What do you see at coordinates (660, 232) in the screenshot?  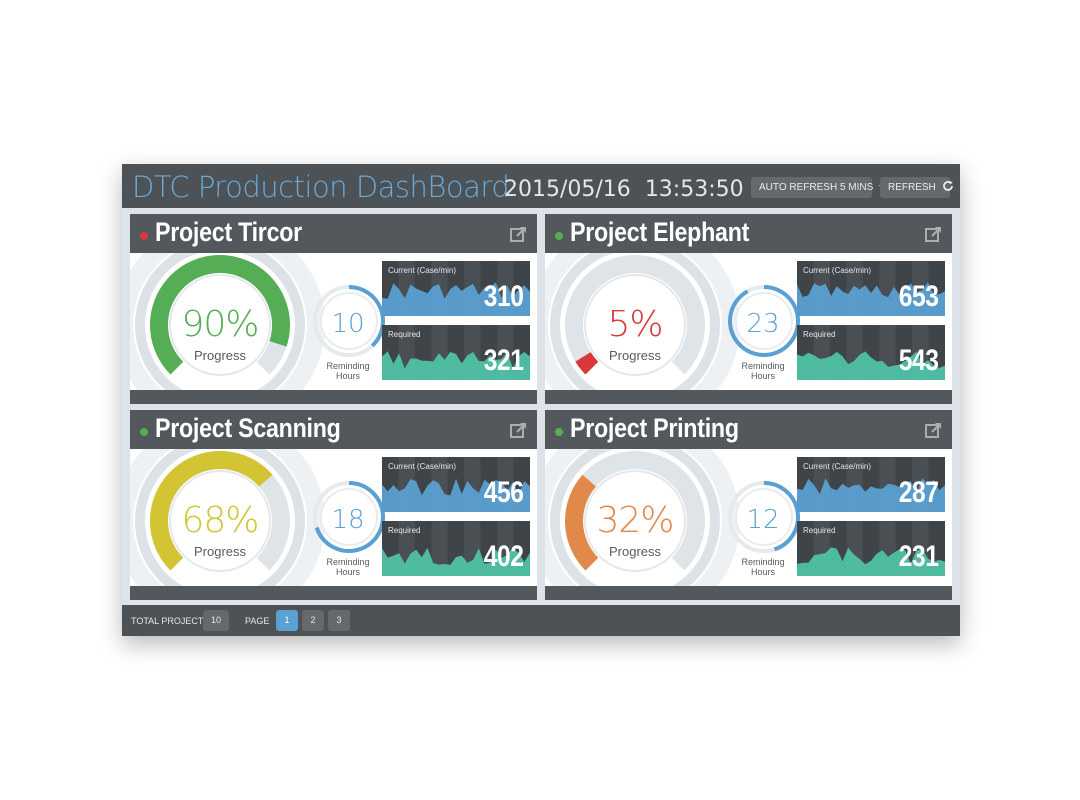 I see `project-name: Project Elephant` at bounding box center [660, 232].